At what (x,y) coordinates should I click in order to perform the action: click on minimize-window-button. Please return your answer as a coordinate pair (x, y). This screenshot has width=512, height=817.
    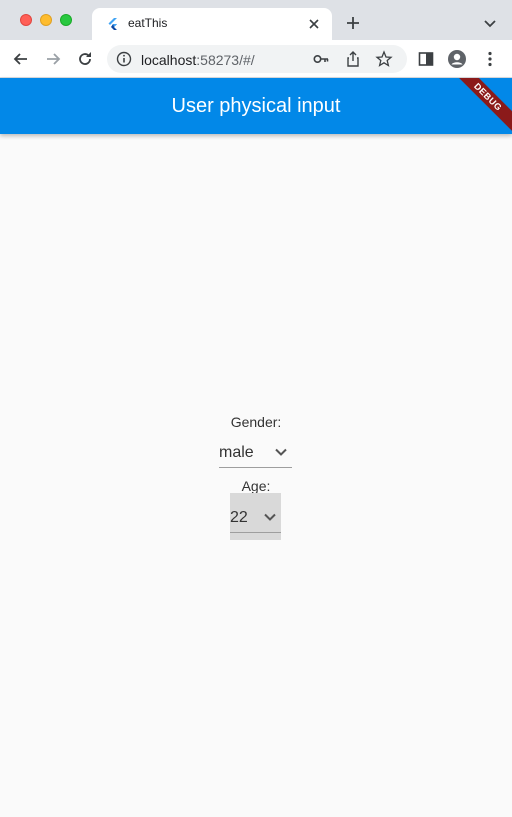
    Looking at the image, I should click on (46, 20).